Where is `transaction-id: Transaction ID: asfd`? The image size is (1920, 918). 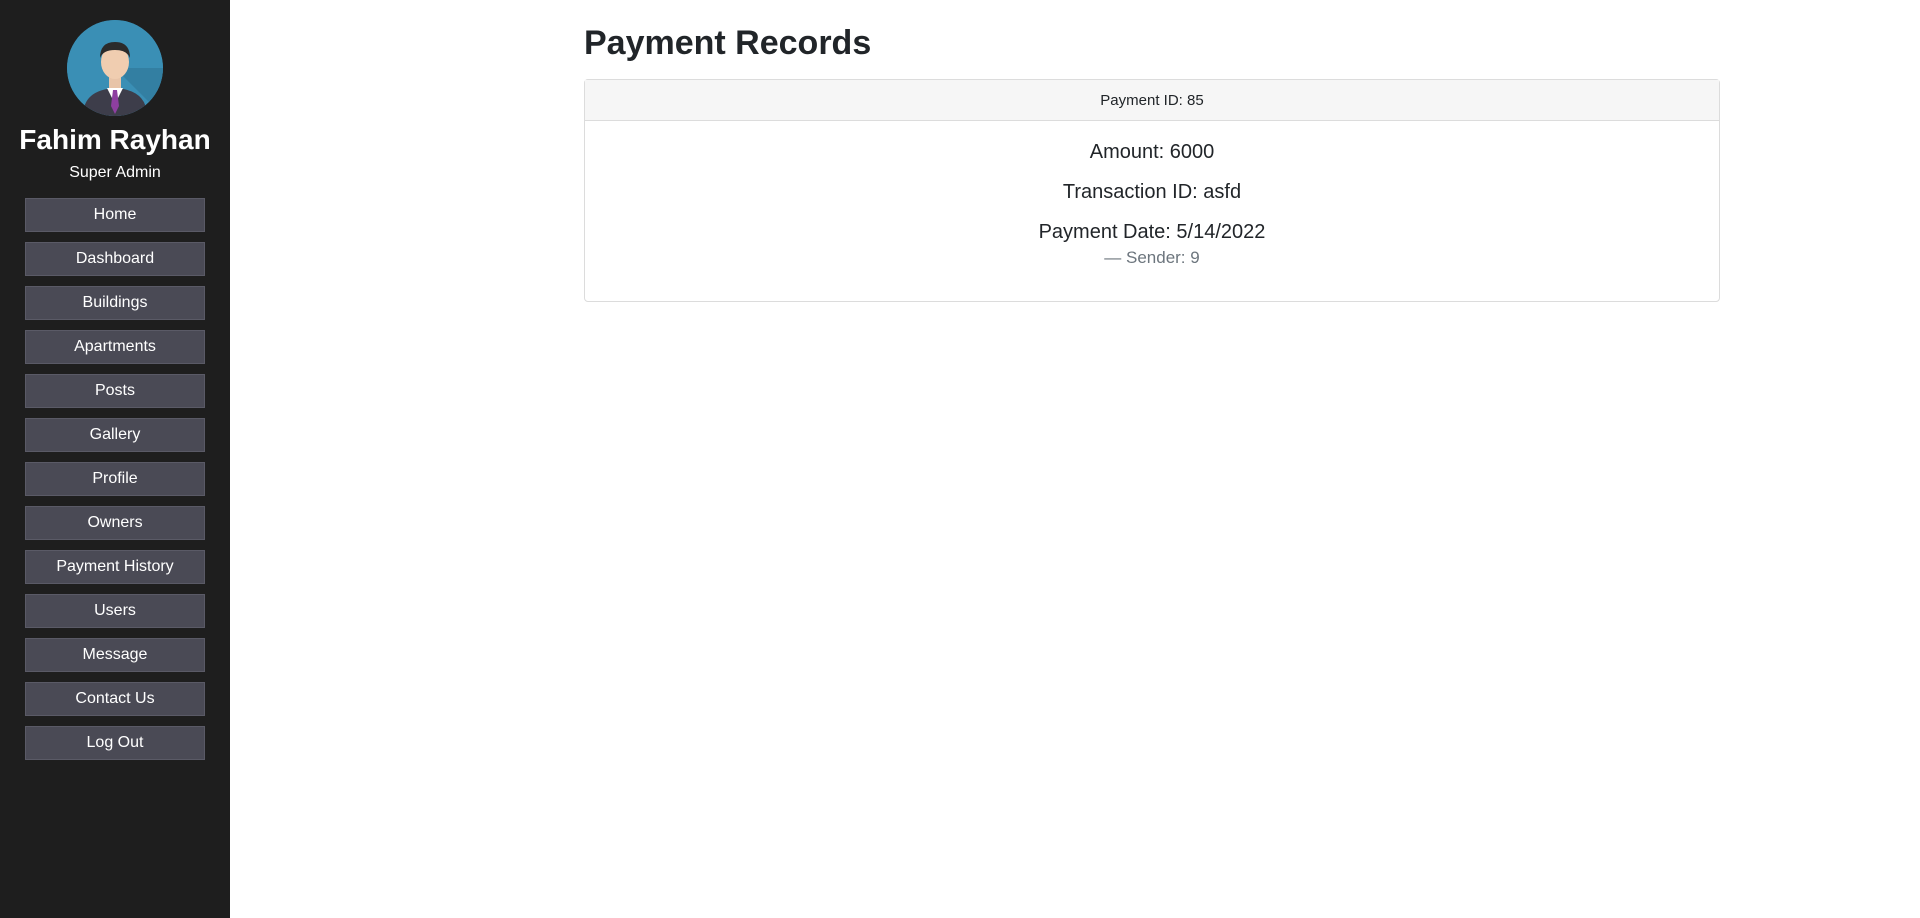
transaction-id: Transaction ID: asfd is located at coordinates (1152, 192).